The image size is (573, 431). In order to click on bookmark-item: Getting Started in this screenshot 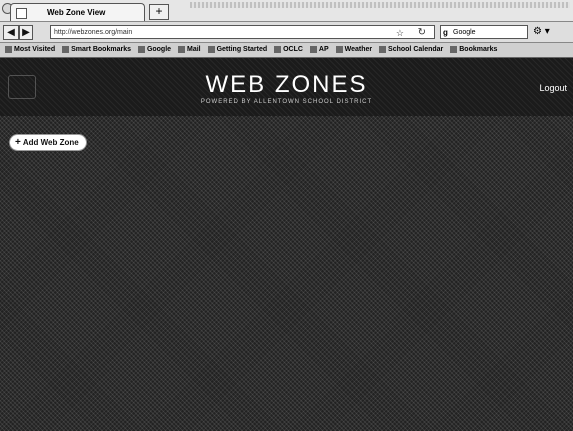, I will do `click(237, 50)`.